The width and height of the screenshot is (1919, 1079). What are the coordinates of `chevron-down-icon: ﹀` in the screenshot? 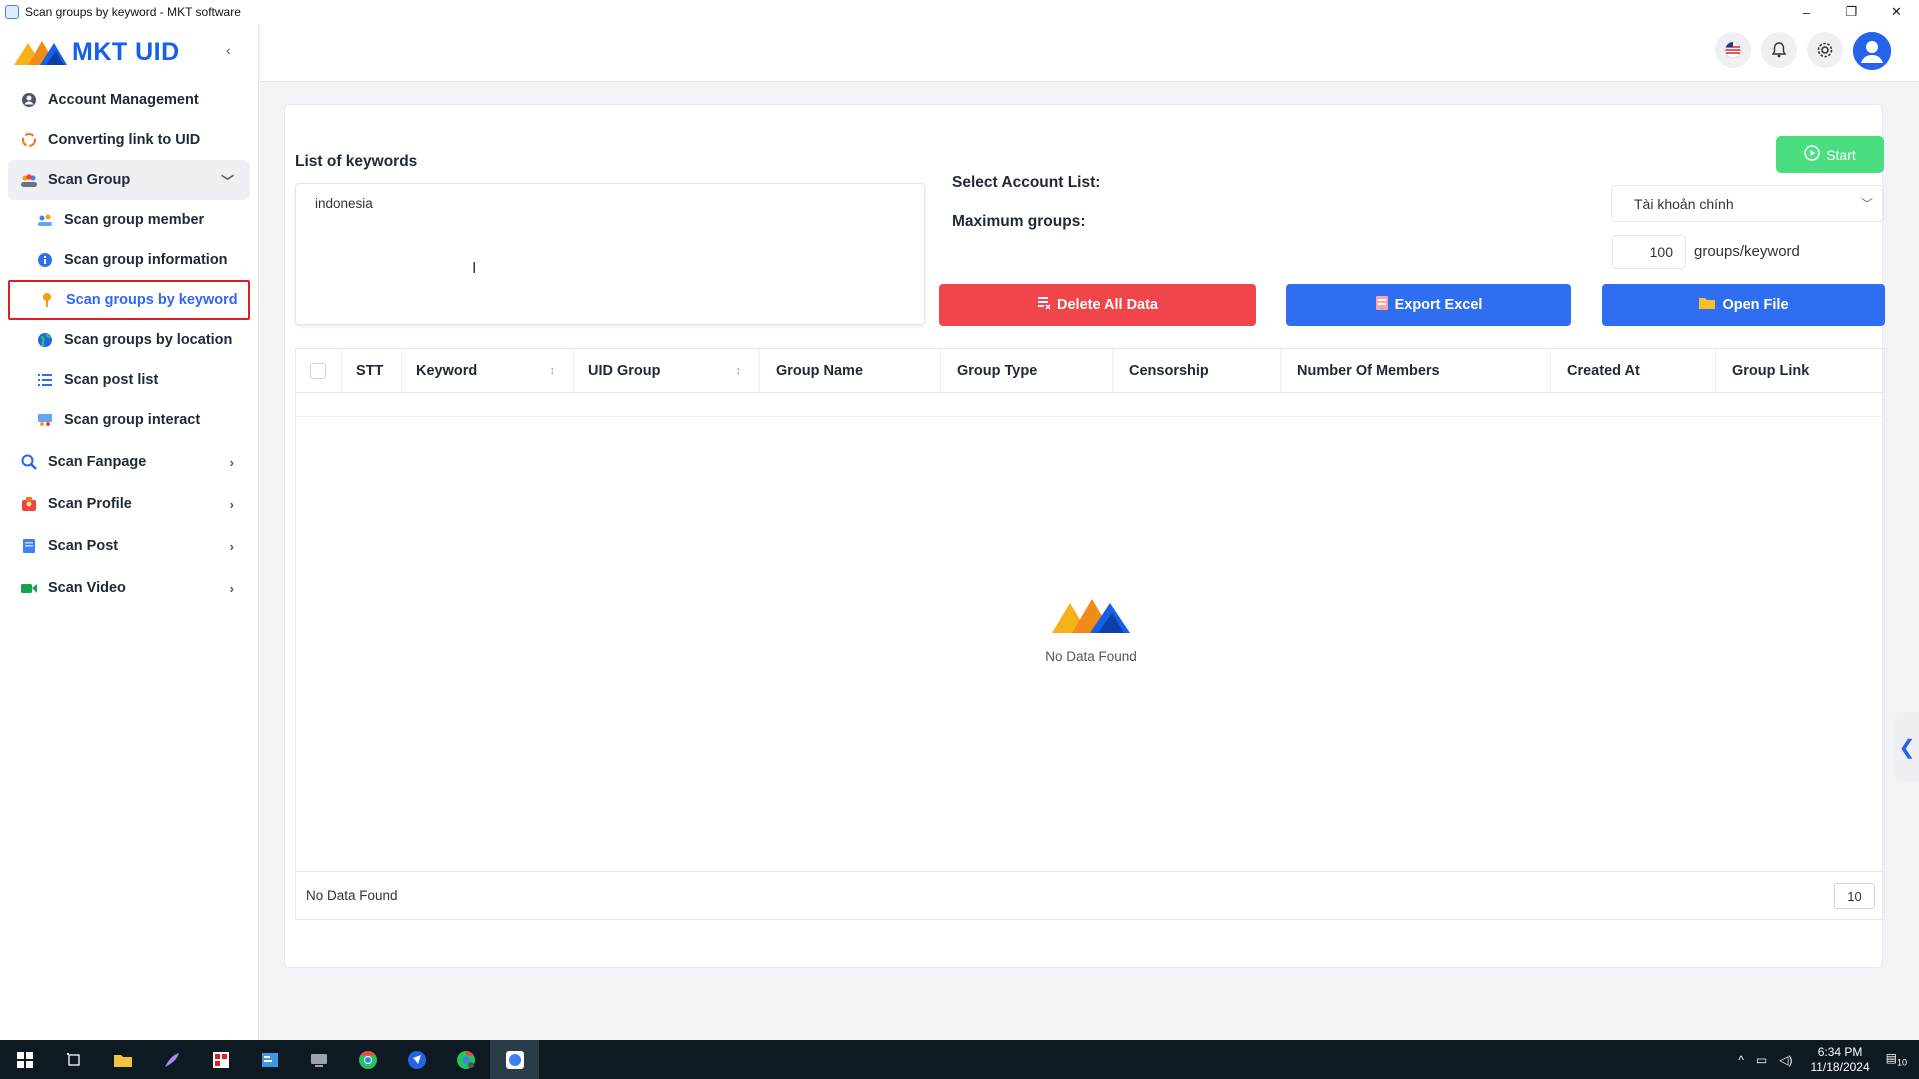 It's located at (1866, 204).